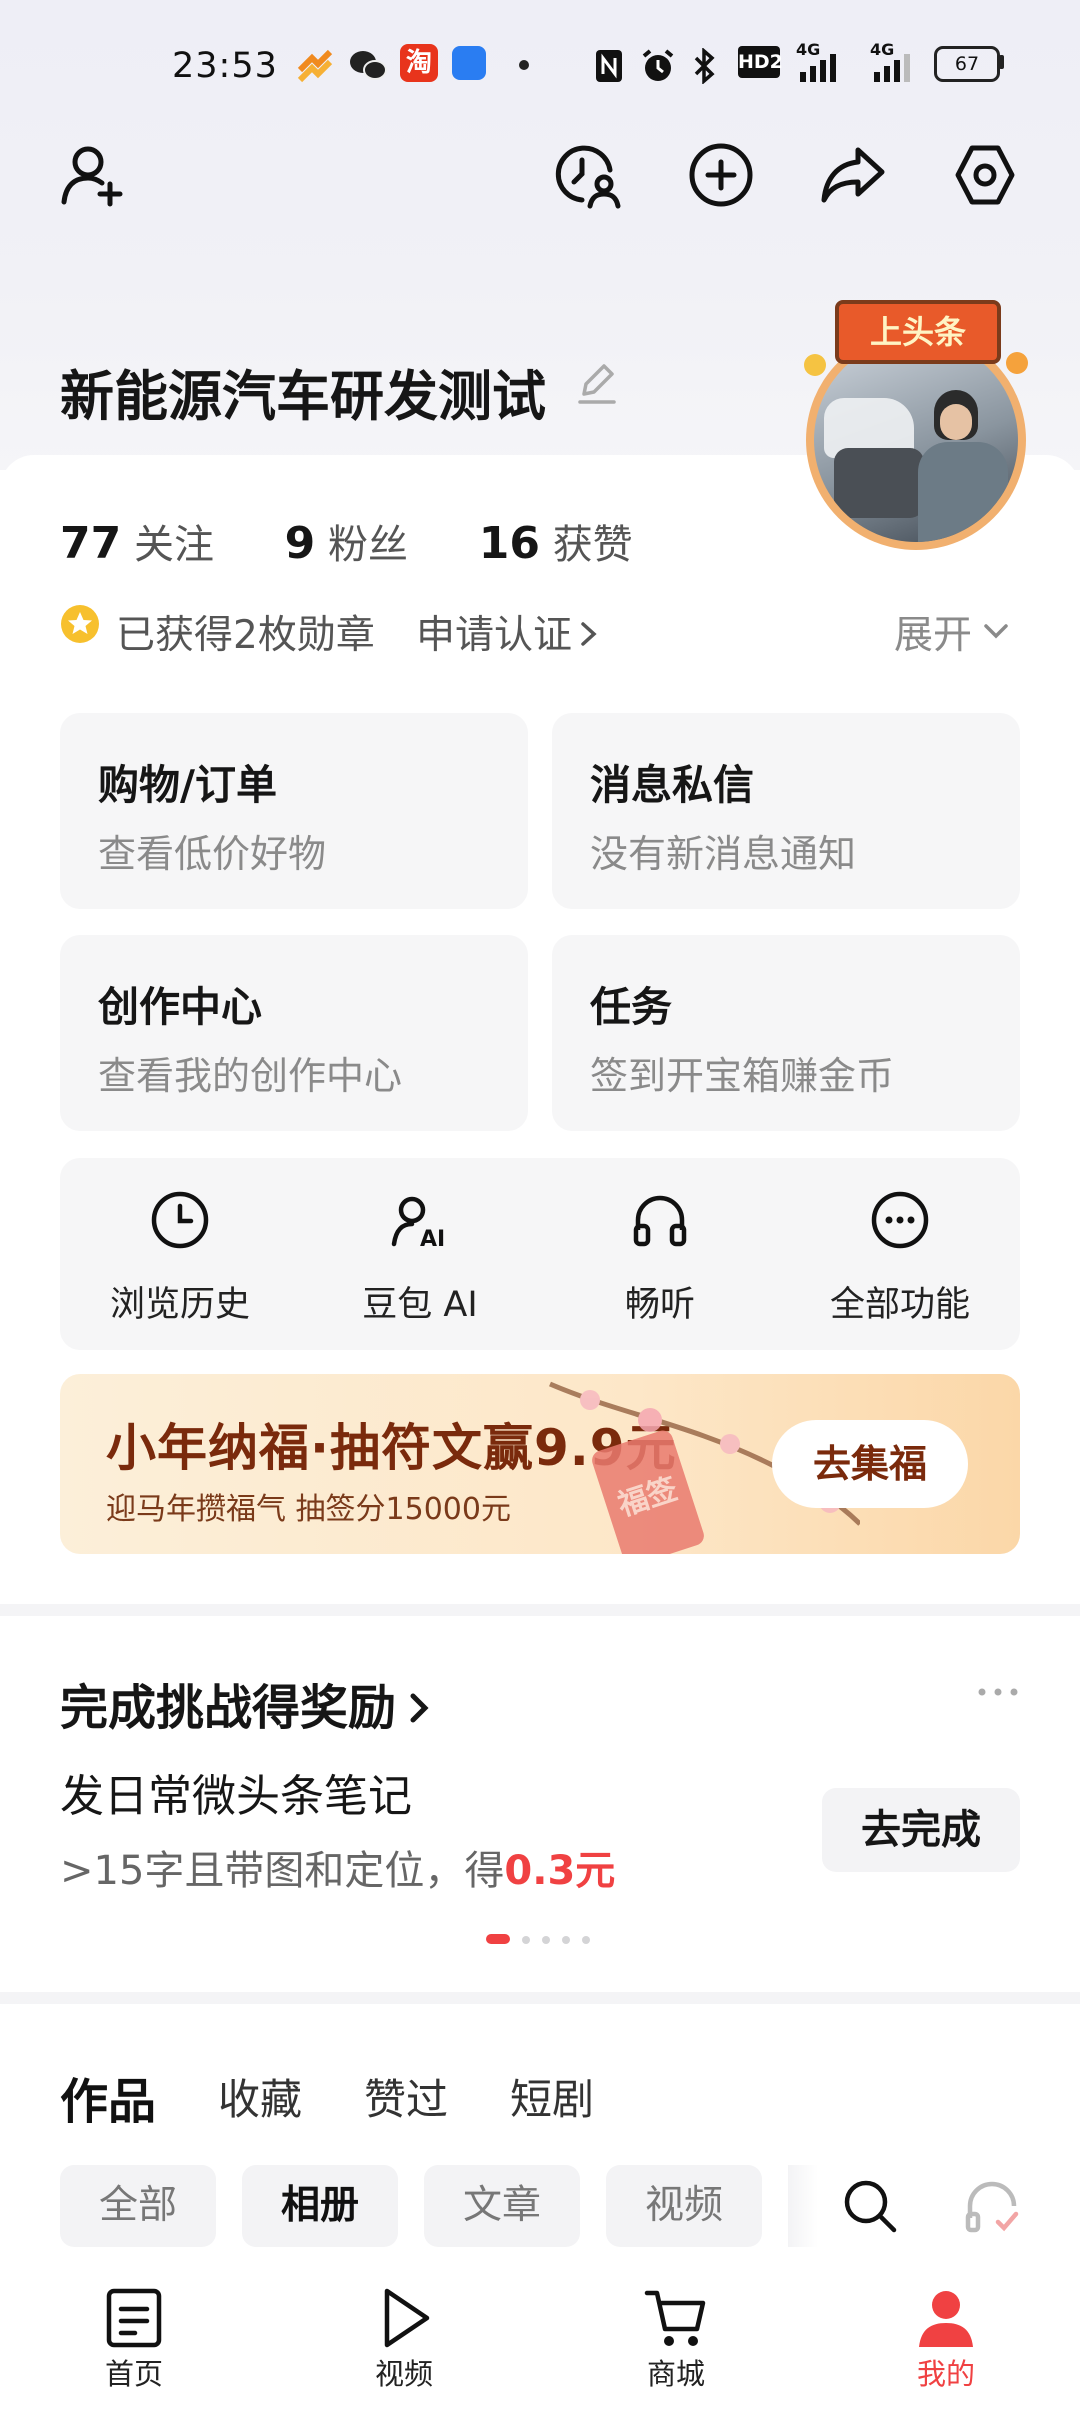 This screenshot has height=2415, width=1080. I want to click on tile-tasks: 任务 签到开宝箱赚金币, so click(786, 1033).